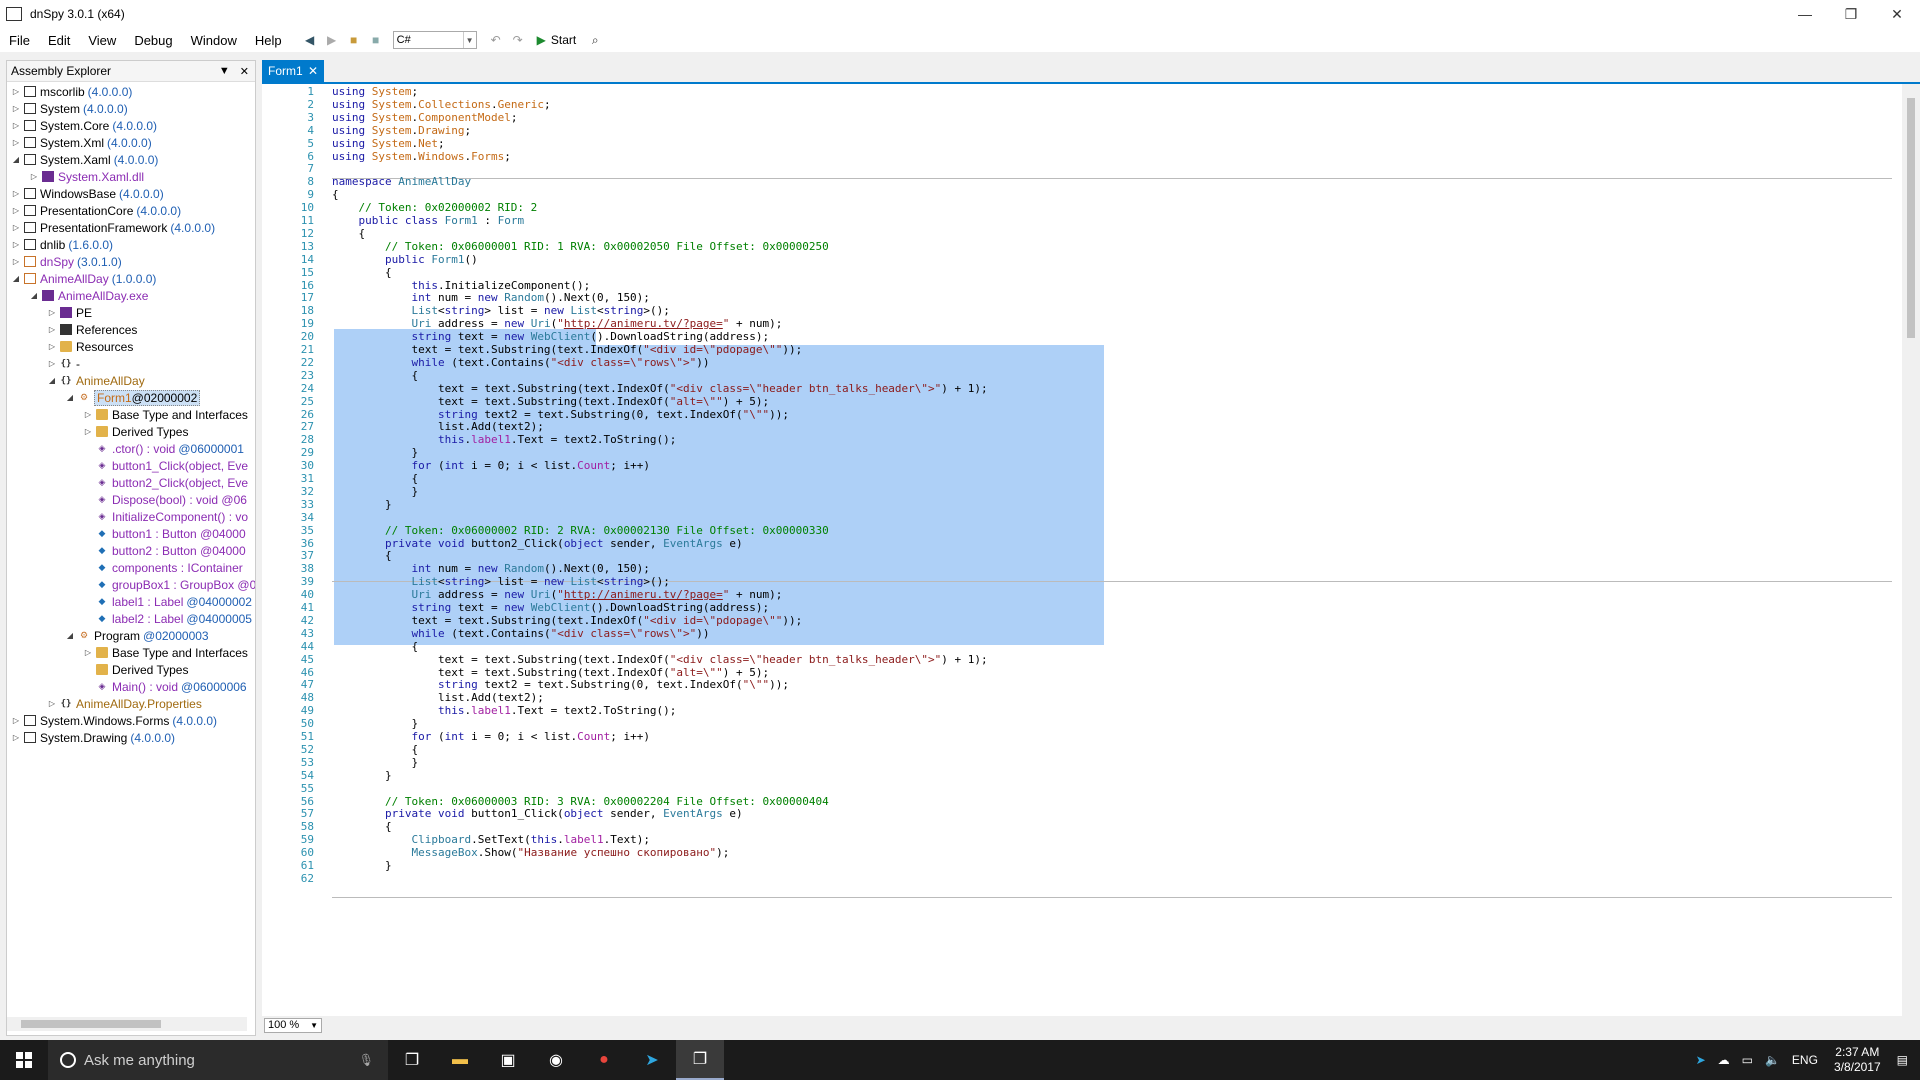 This screenshot has width=1920, height=1080. What do you see at coordinates (168, 448) in the screenshot?
I see `tree-node: ◈ .ctor() : void @06000001` at bounding box center [168, 448].